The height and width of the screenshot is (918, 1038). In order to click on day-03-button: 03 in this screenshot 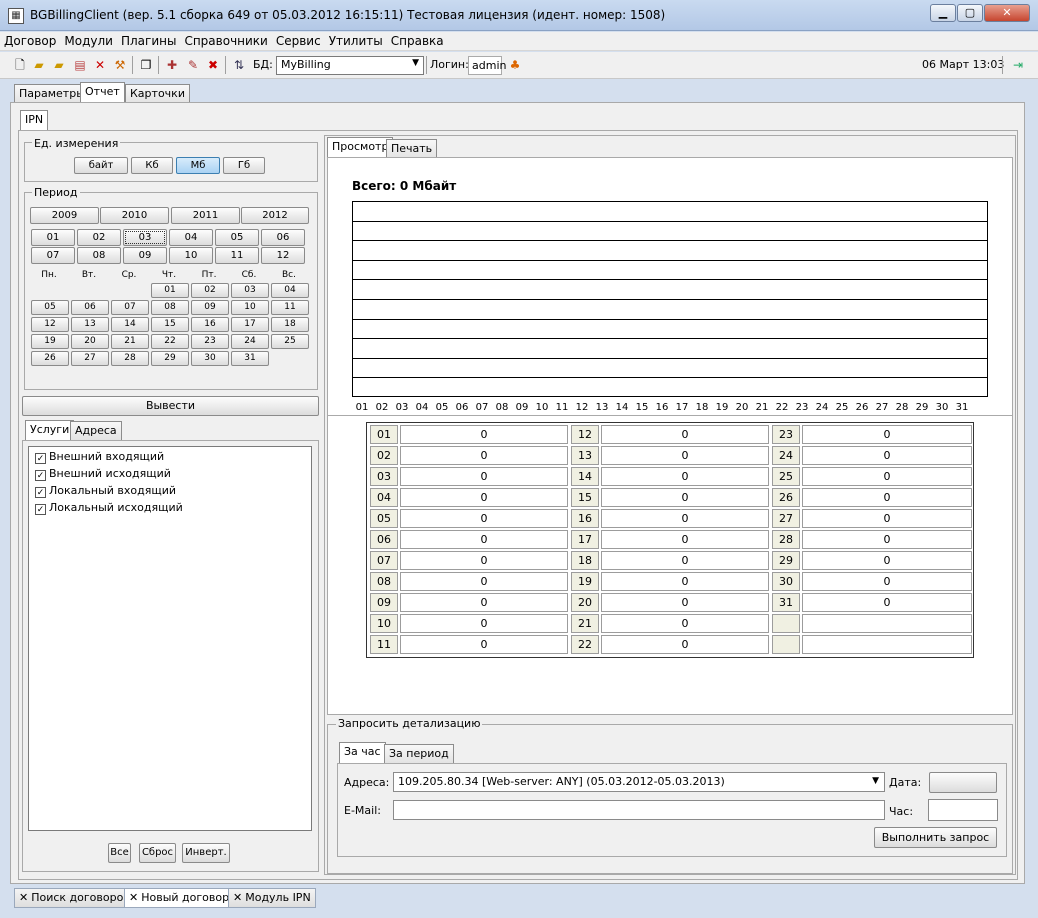, I will do `click(250, 290)`.